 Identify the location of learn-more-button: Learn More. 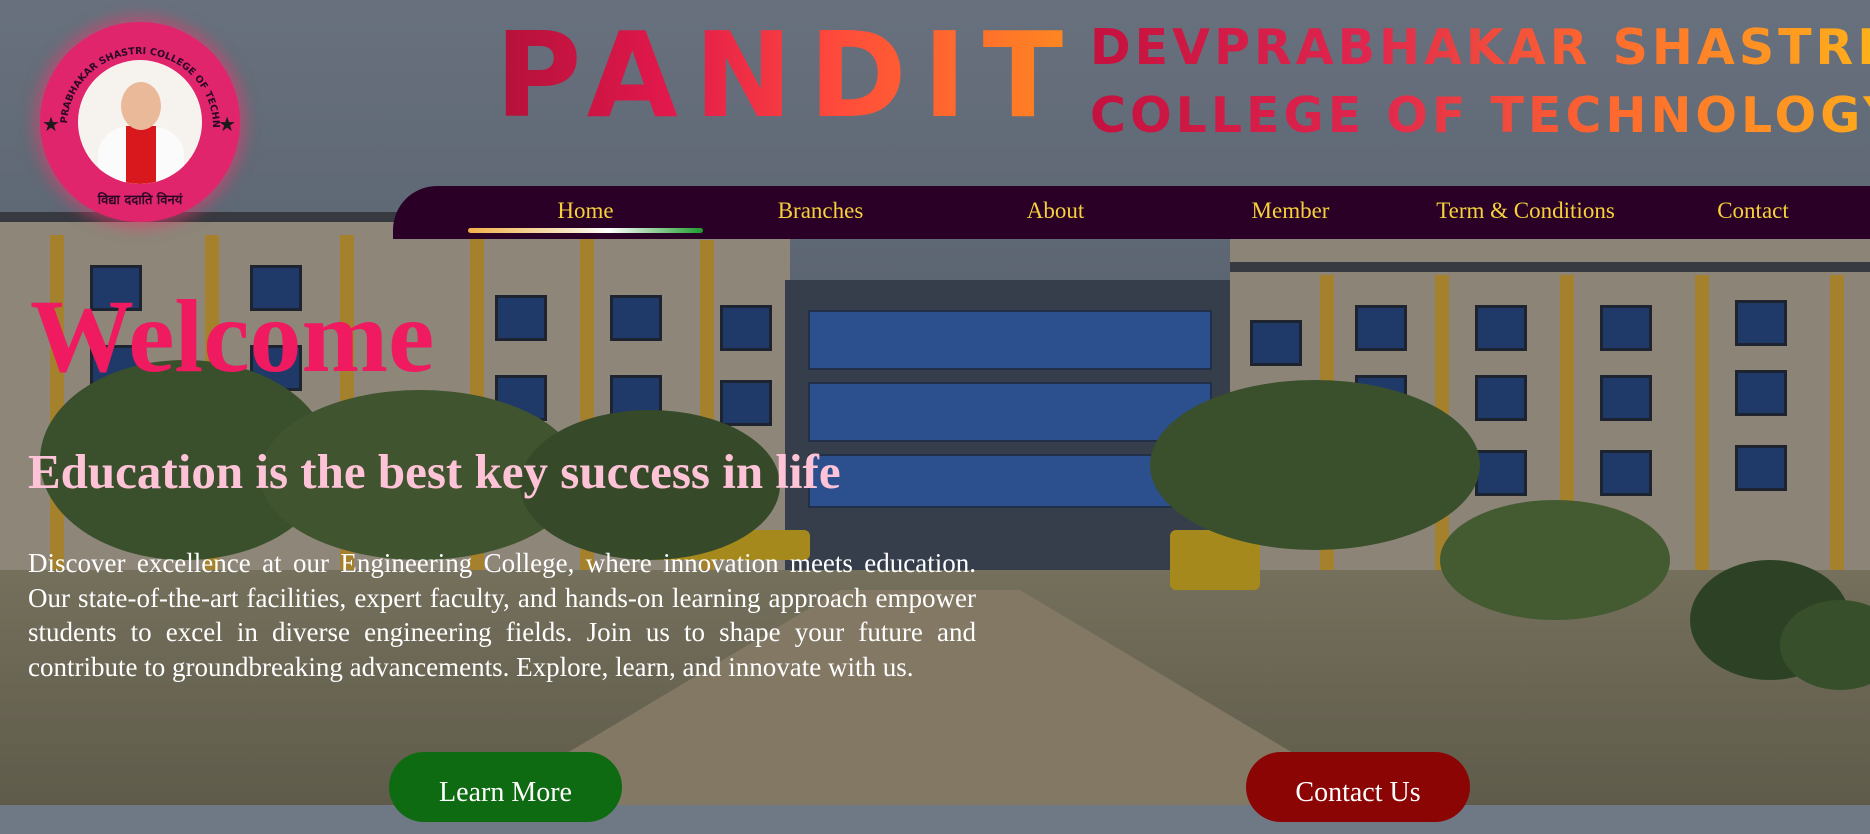
(505, 787).